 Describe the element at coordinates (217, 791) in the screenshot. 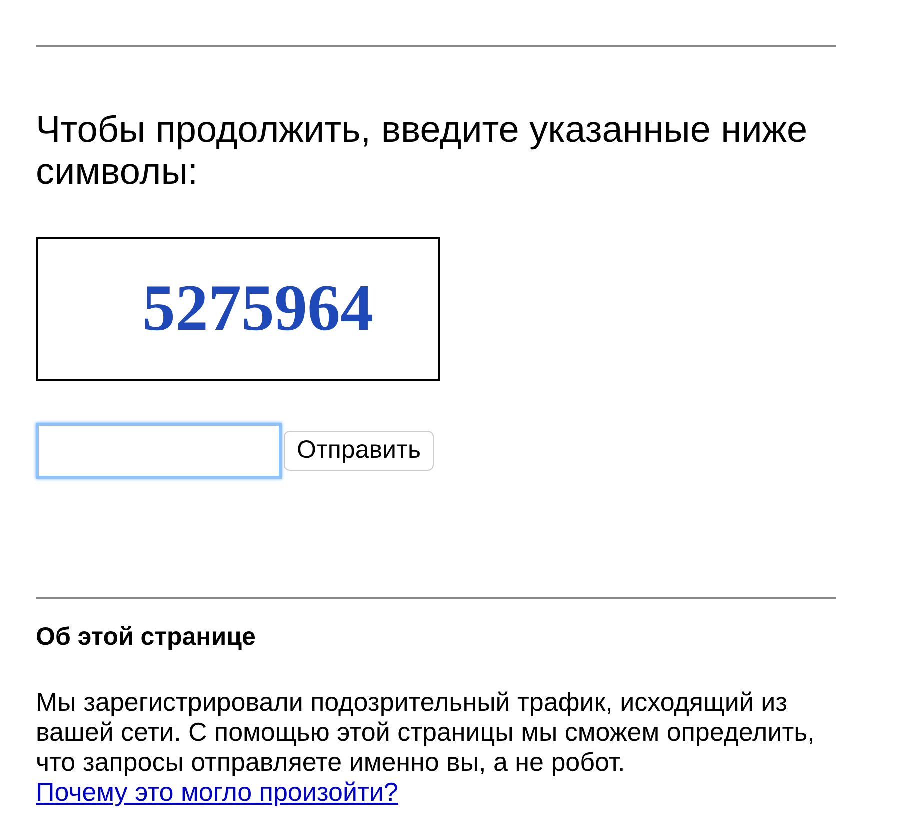

I see `why-link: Почему это могло произойти?` at that location.